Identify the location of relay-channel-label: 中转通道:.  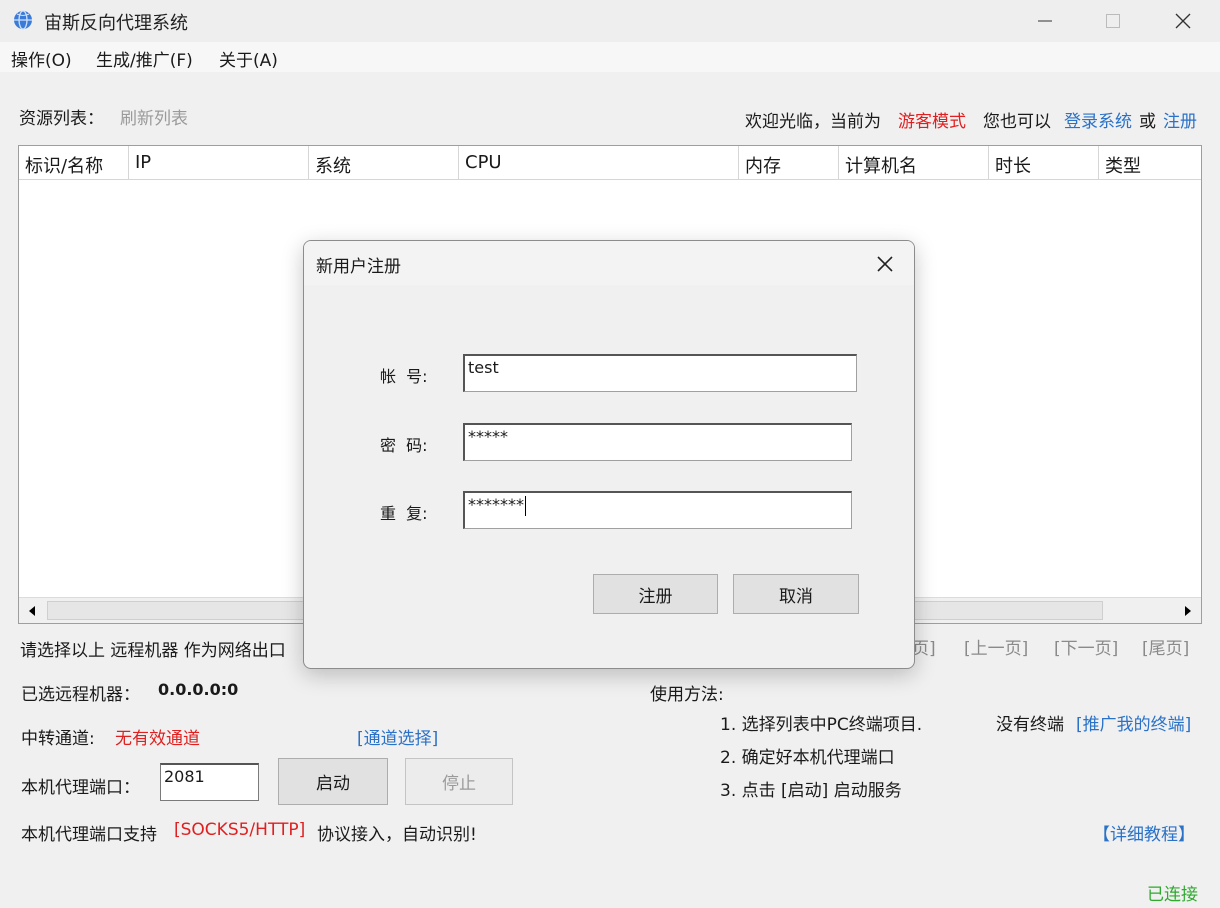
(58, 739).